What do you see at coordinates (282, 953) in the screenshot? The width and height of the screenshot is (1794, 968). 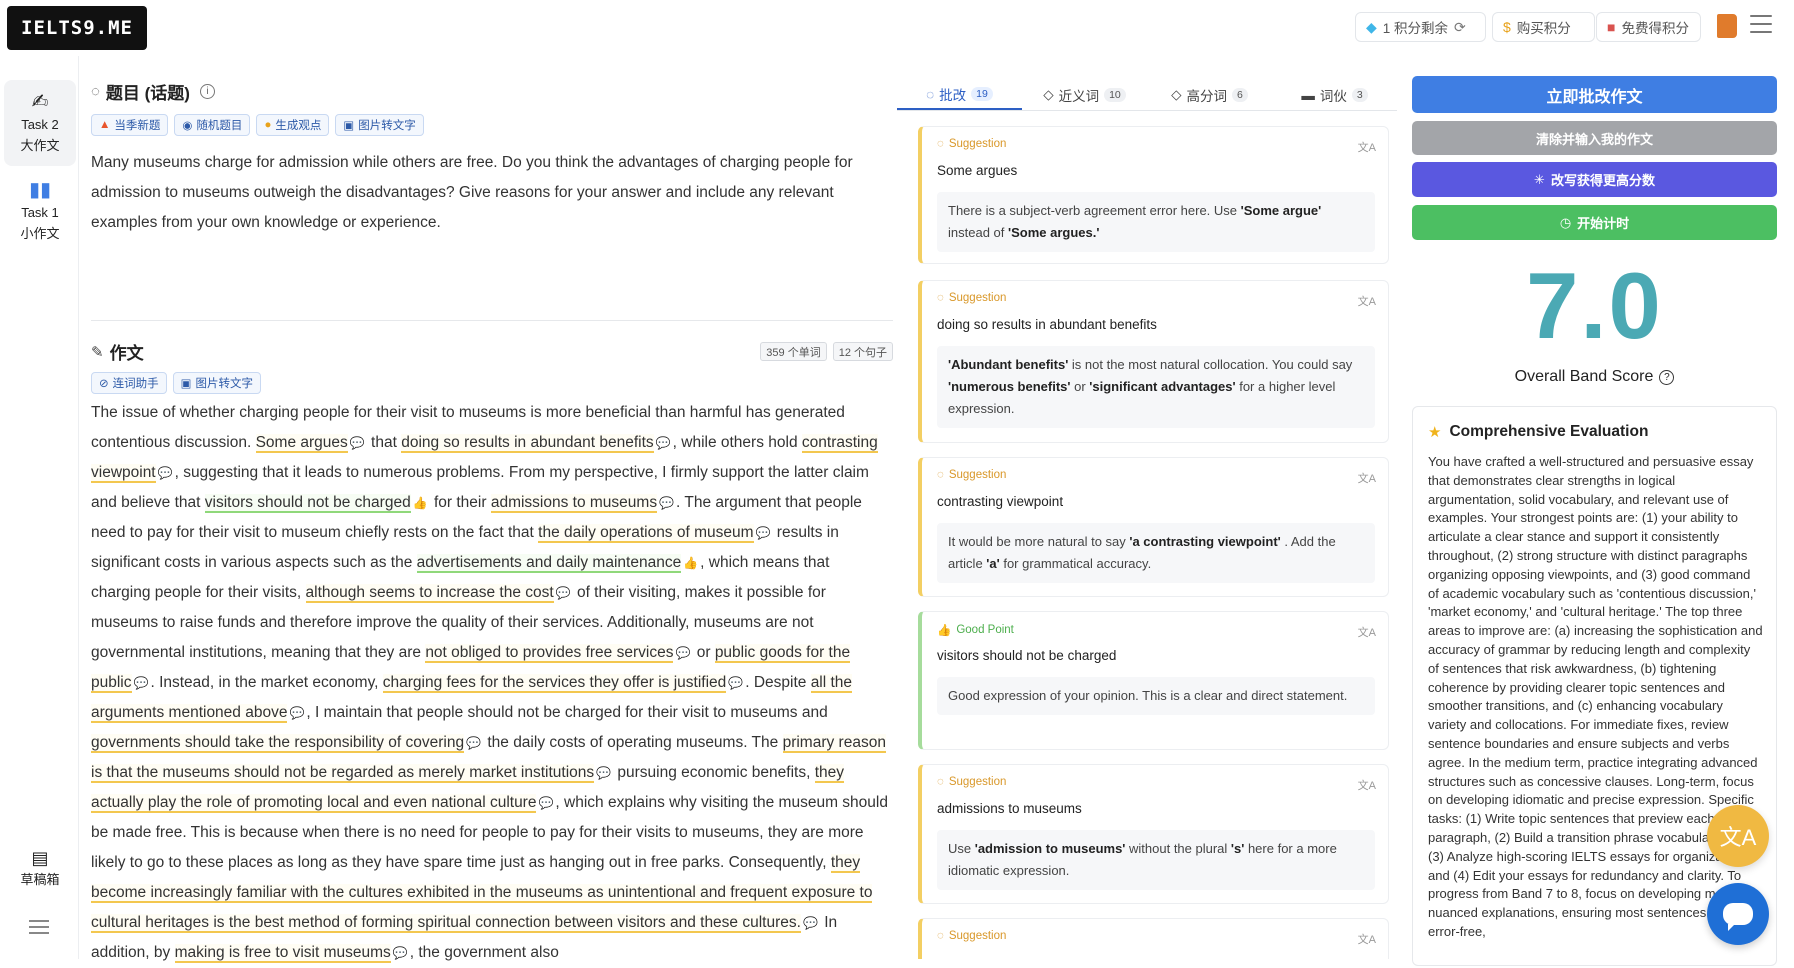 I see `suggestion-highlight: making is free to visit museums` at bounding box center [282, 953].